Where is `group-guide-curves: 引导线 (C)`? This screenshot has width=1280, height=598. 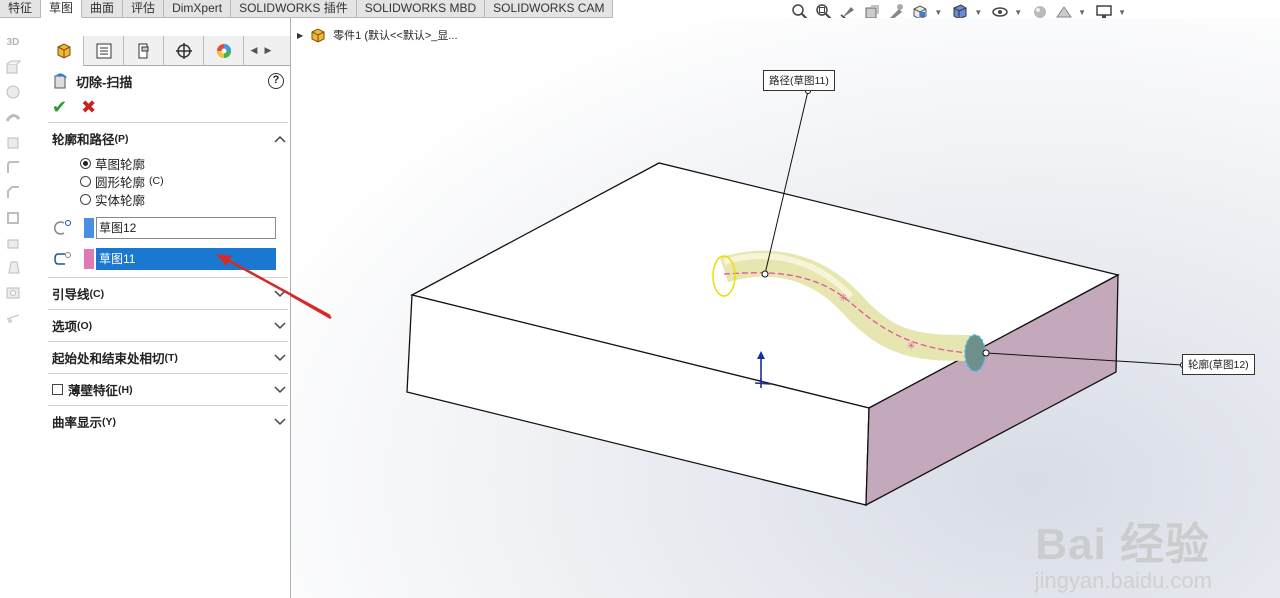 group-guide-curves: 引导线 (C) is located at coordinates (168, 293).